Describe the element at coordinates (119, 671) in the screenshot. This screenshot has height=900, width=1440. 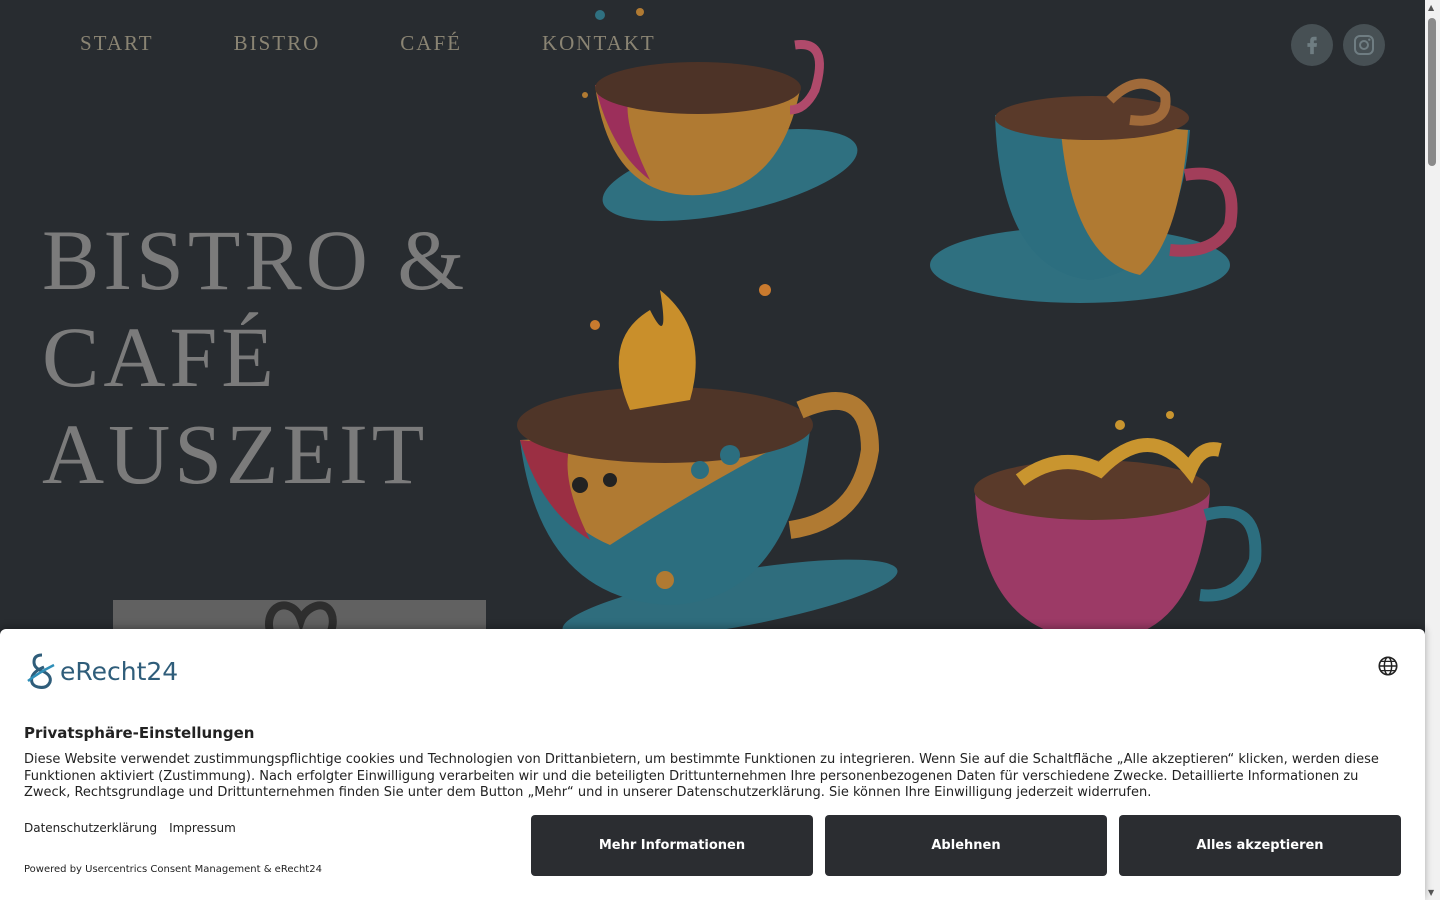
I see `brand-name: eRecht24` at that location.